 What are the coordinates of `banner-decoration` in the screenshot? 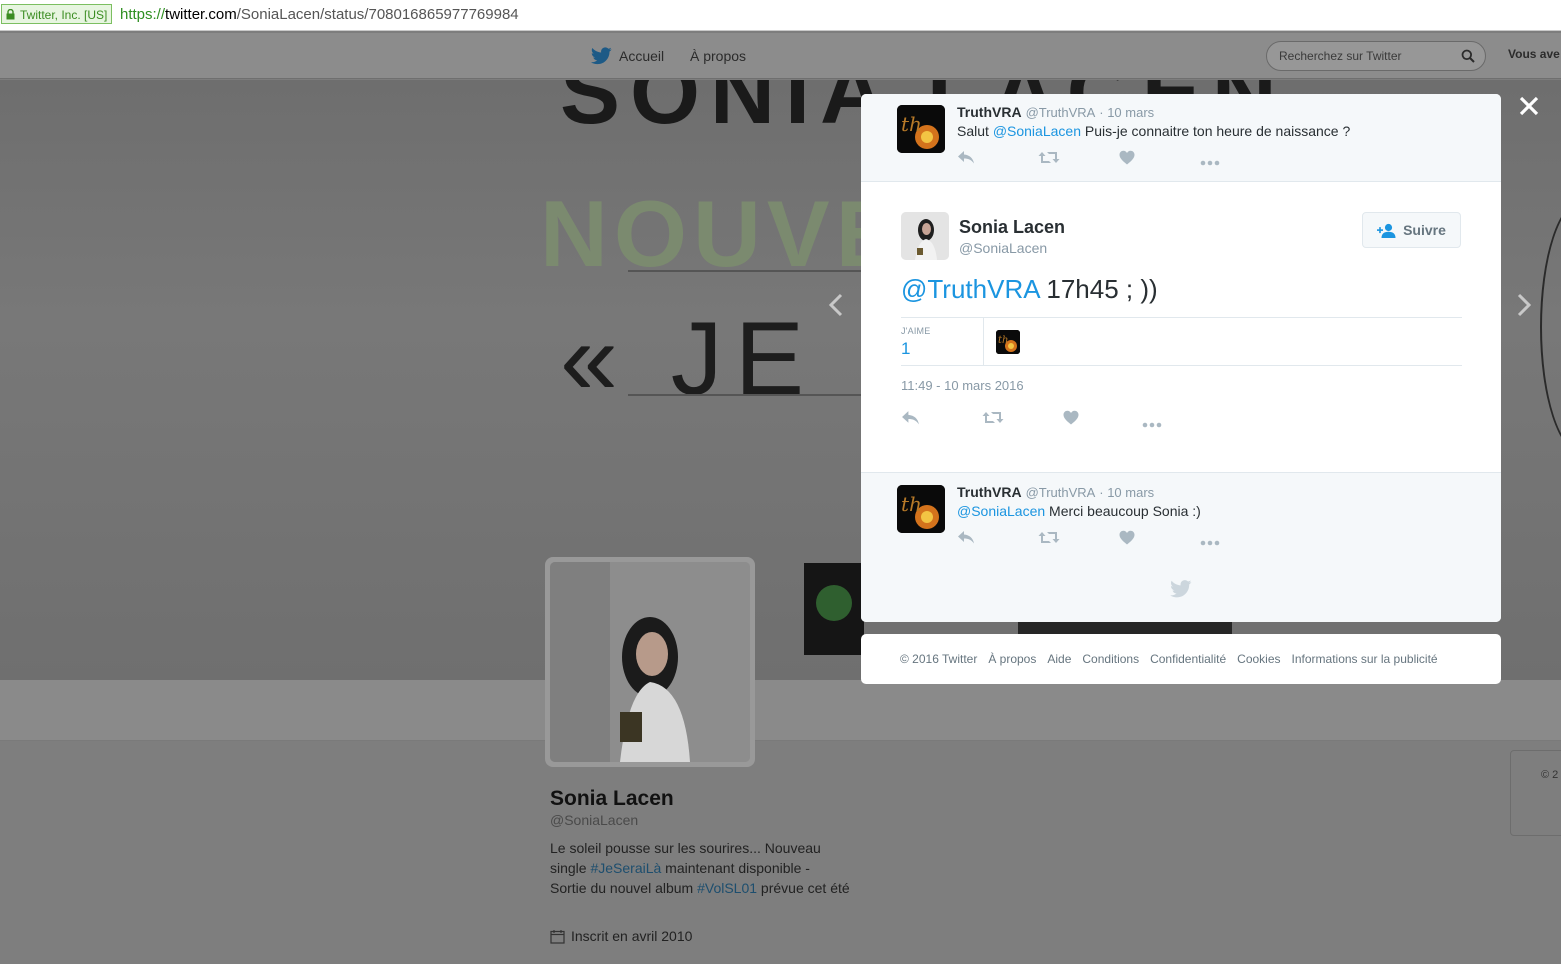 It's located at (1550, 327).